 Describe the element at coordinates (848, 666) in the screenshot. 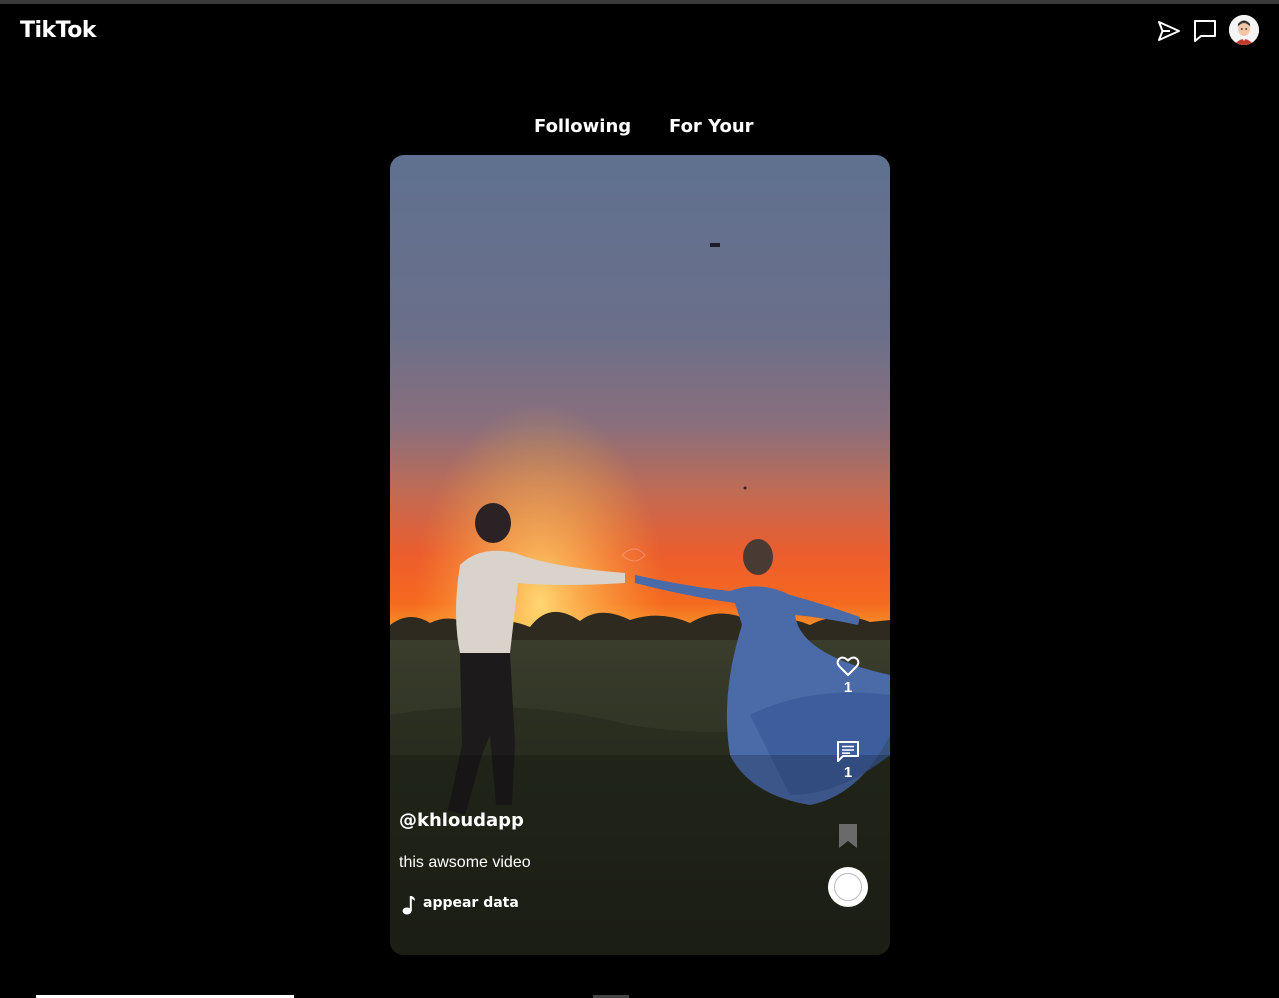

I see `heart-icon` at that location.